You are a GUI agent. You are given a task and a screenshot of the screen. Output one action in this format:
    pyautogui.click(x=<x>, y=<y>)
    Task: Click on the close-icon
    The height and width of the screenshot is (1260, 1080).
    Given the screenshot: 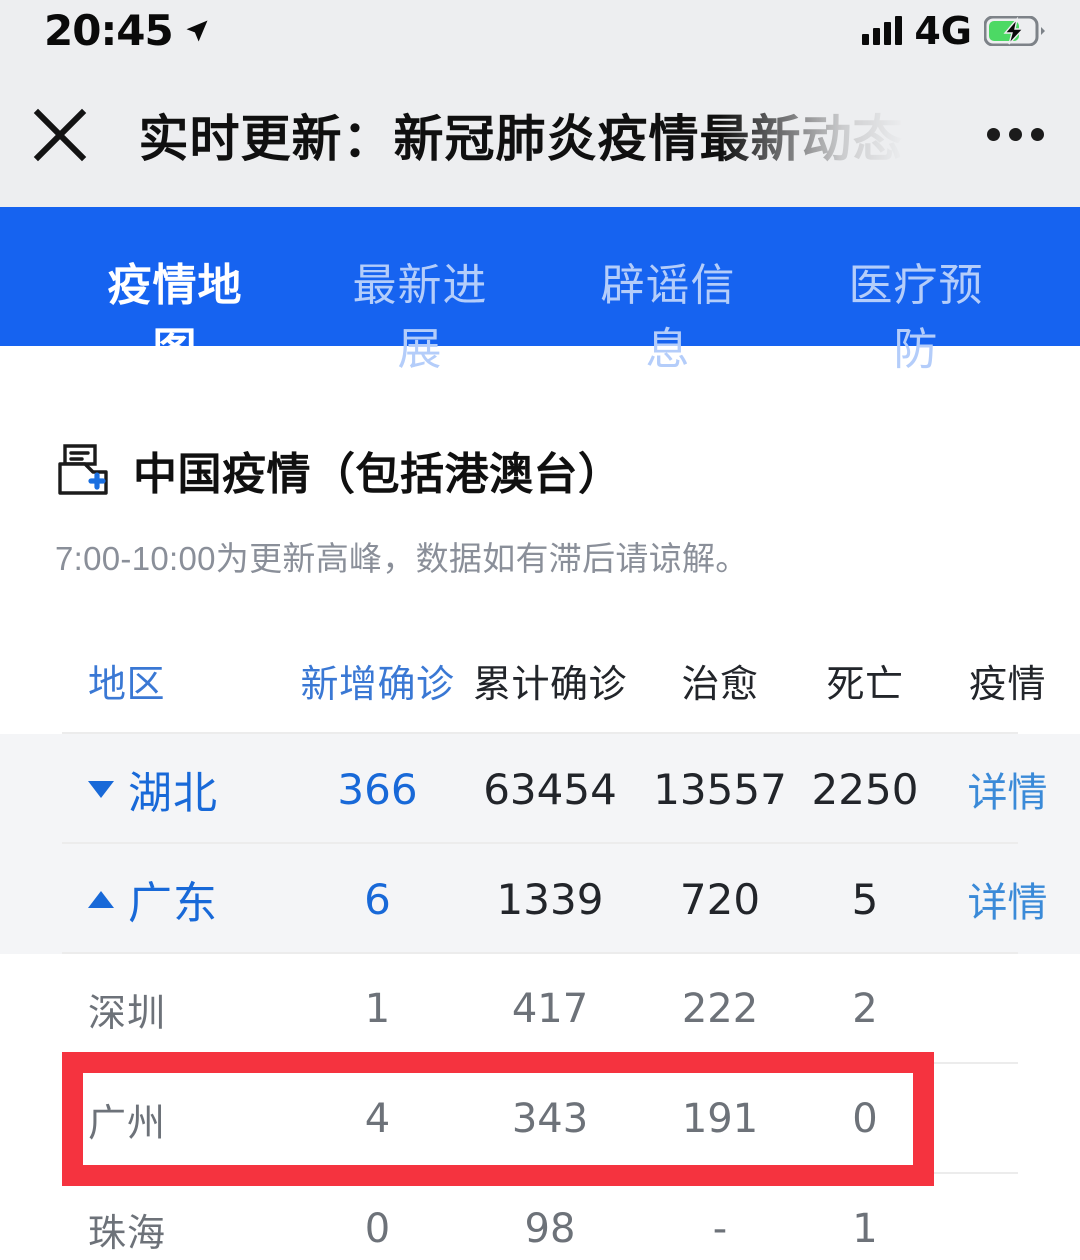 What is the action you would take?
    pyautogui.click(x=60, y=134)
    